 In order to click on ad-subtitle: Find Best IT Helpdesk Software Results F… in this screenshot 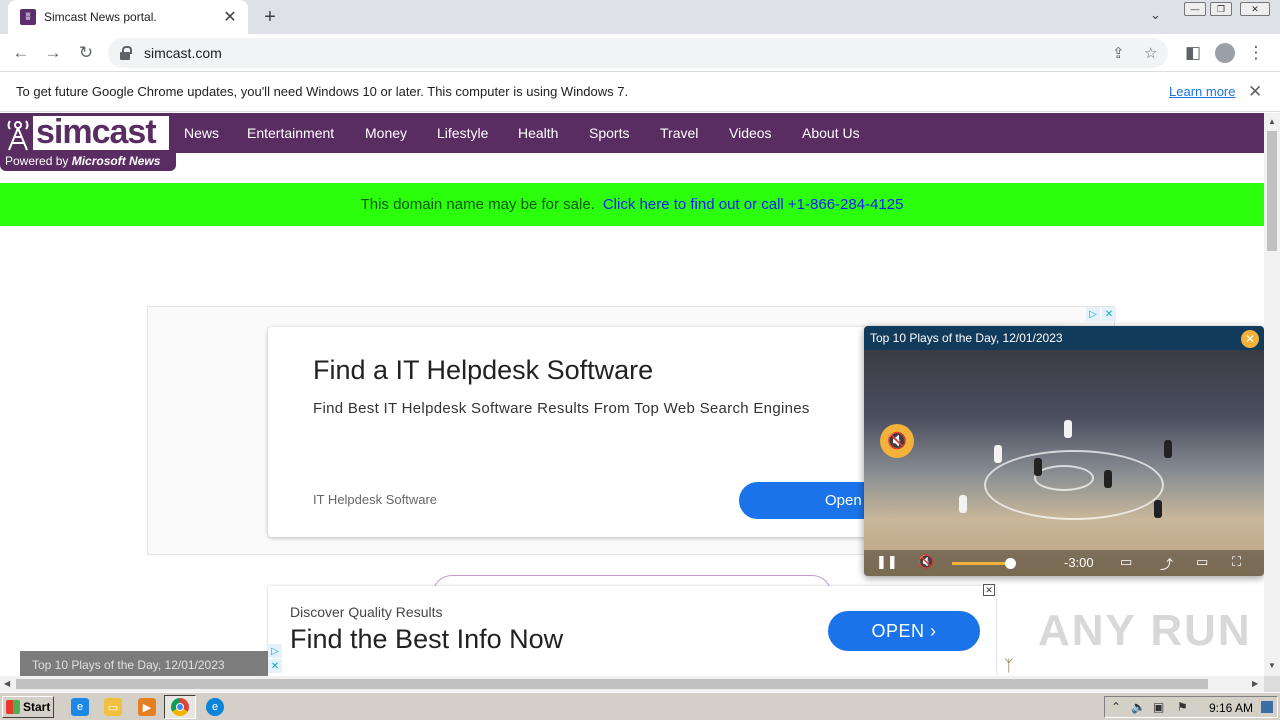, I will do `click(561, 408)`.